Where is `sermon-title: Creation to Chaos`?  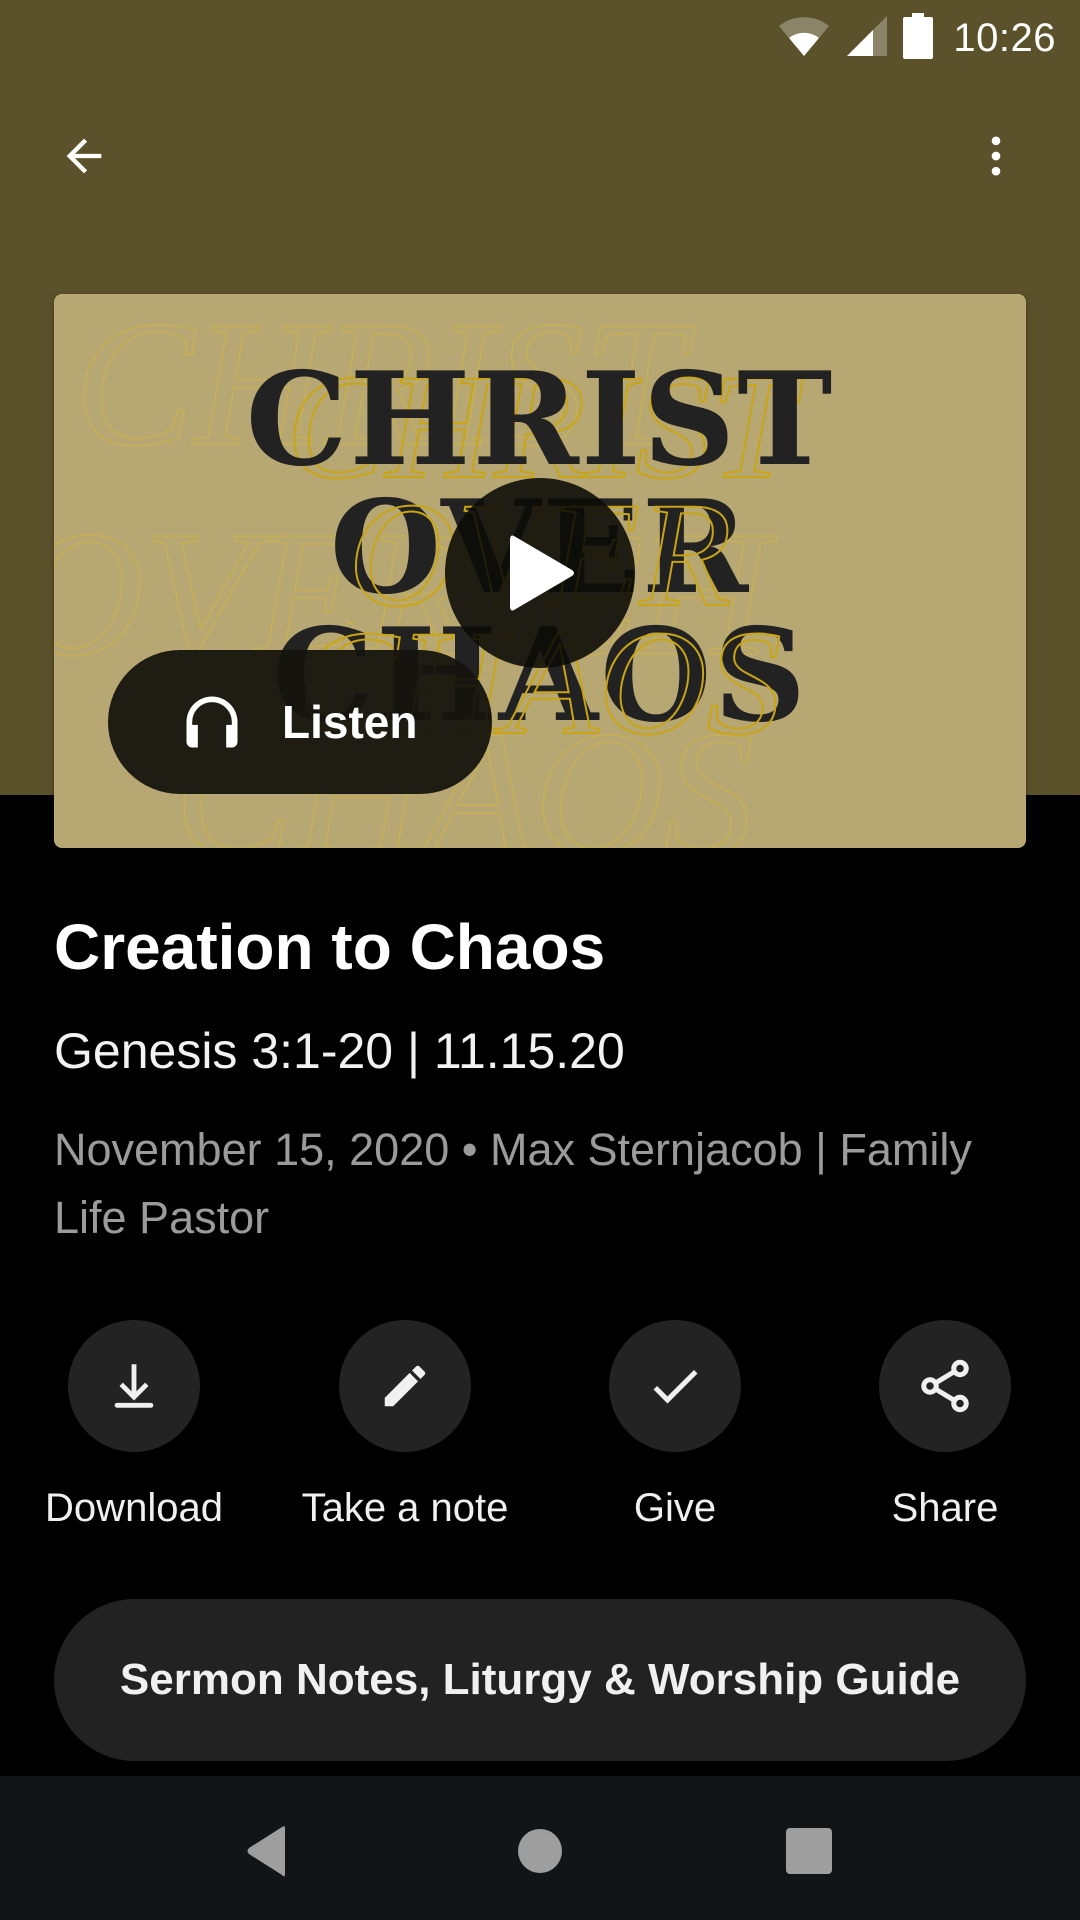 sermon-title: Creation to Chaos is located at coordinates (330, 947).